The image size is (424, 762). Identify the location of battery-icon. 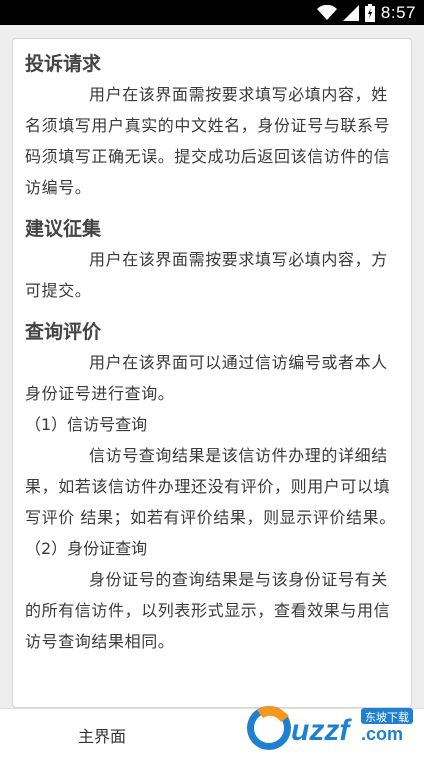
(370, 13).